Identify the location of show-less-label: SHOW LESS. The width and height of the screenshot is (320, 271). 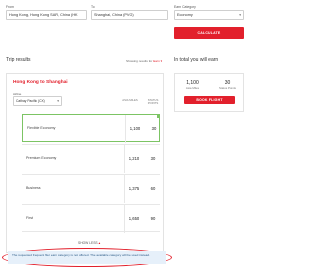
(88, 243).